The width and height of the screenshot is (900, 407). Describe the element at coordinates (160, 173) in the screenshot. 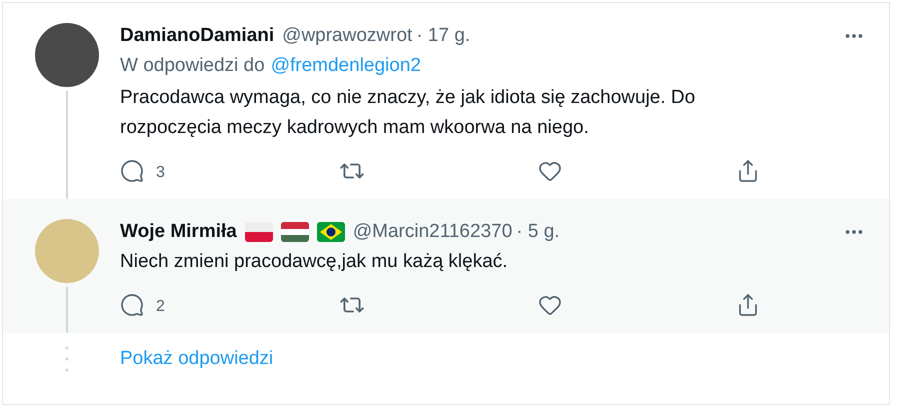

I see `reply-count: 3` at that location.